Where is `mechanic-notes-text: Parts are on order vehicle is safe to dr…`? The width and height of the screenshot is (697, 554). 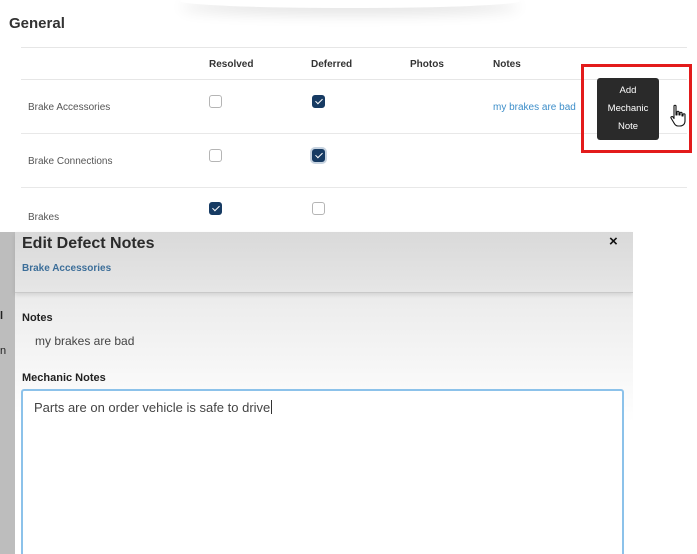
mechanic-notes-text: Parts are on order vehicle is safe to dr… is located at coordinates (152, 407).